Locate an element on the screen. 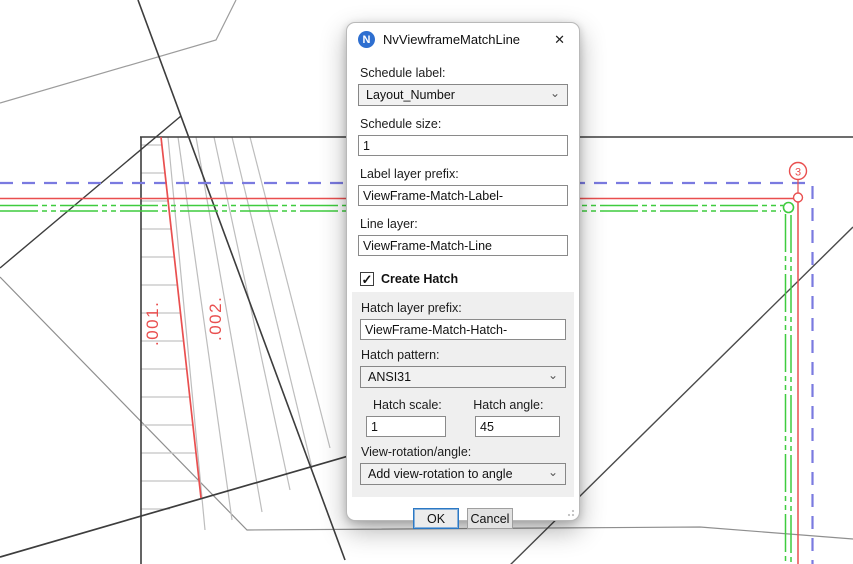 This screenshot has width=853, height=564. view-rotation-label: View-rotation/angle: is located at coordinates (416, 452).